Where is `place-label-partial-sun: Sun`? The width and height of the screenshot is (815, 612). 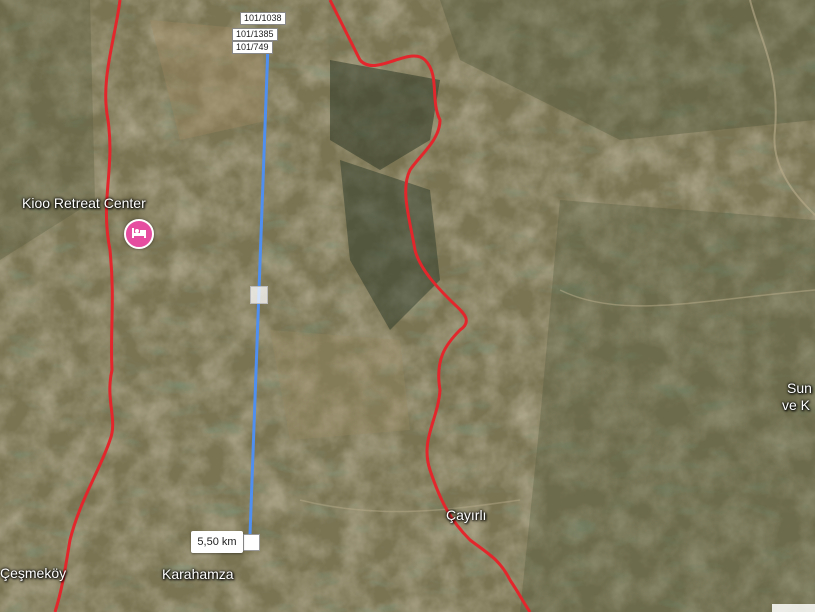 place-label-partial-sun: Sun is located at coordinates (799, 388).